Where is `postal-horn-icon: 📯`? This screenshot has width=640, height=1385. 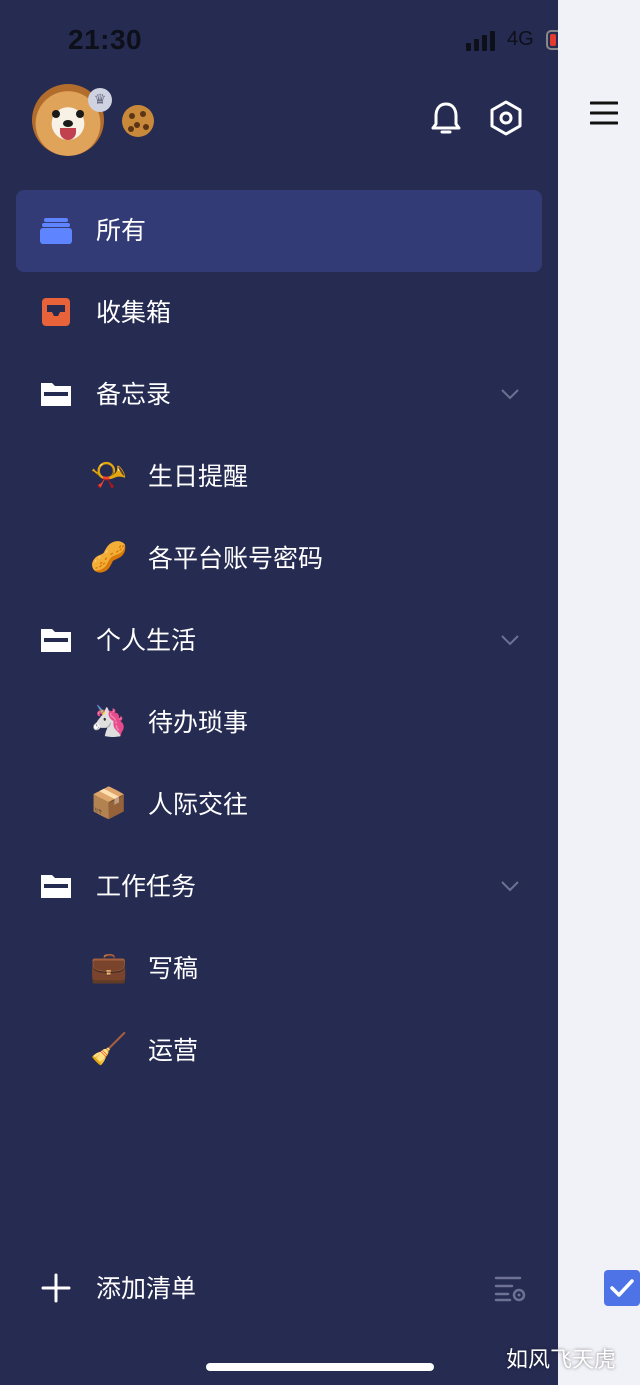 postal-horn-icon: 📯 is located at coordinates (109, 475).